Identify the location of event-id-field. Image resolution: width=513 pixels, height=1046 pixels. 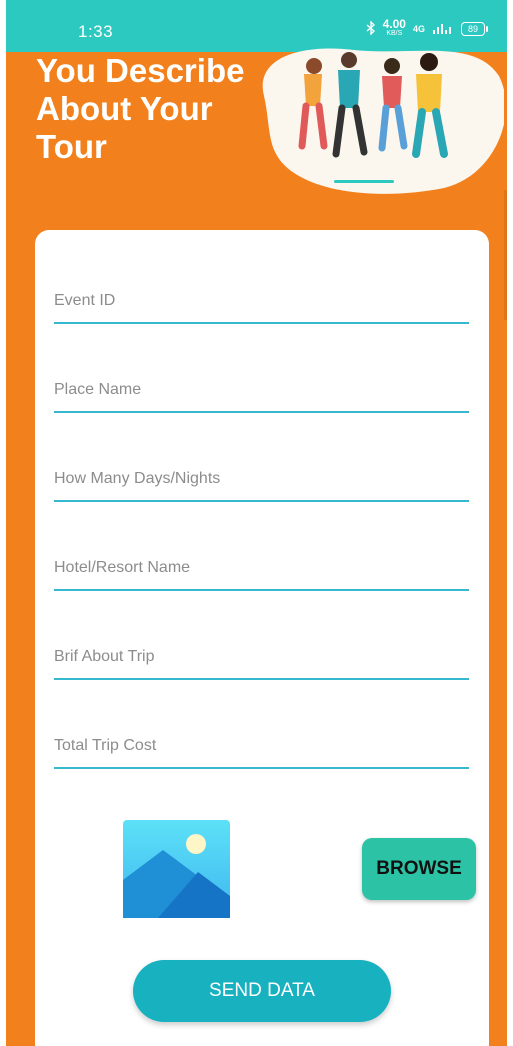
(261, 305).